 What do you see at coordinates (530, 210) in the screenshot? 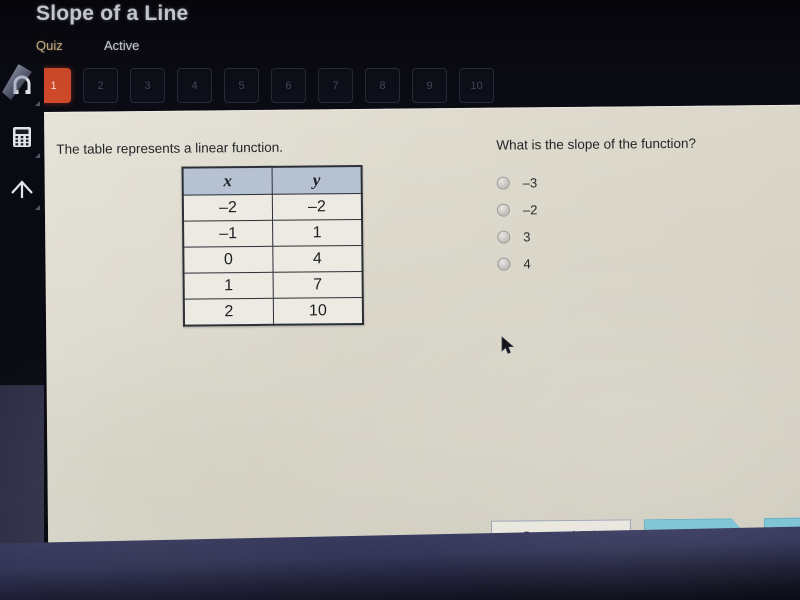
I see `answer-option-label: –2` at bounding box center [530, 210].